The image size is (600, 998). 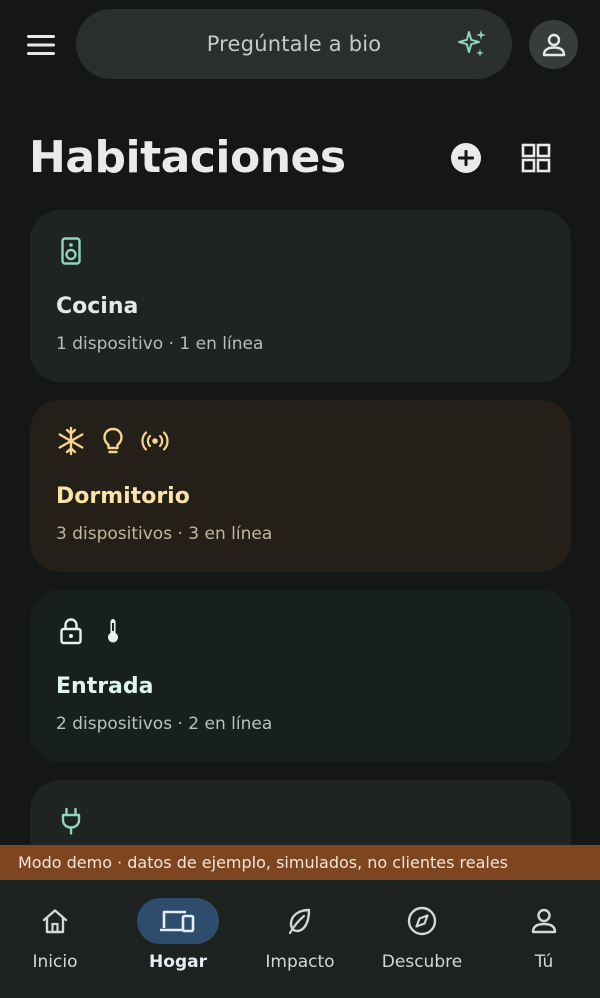 What do you see at coordinates (422, 962) in the screenshot?
I see `nav-label: Descubre` at bounding box center [422, 962].